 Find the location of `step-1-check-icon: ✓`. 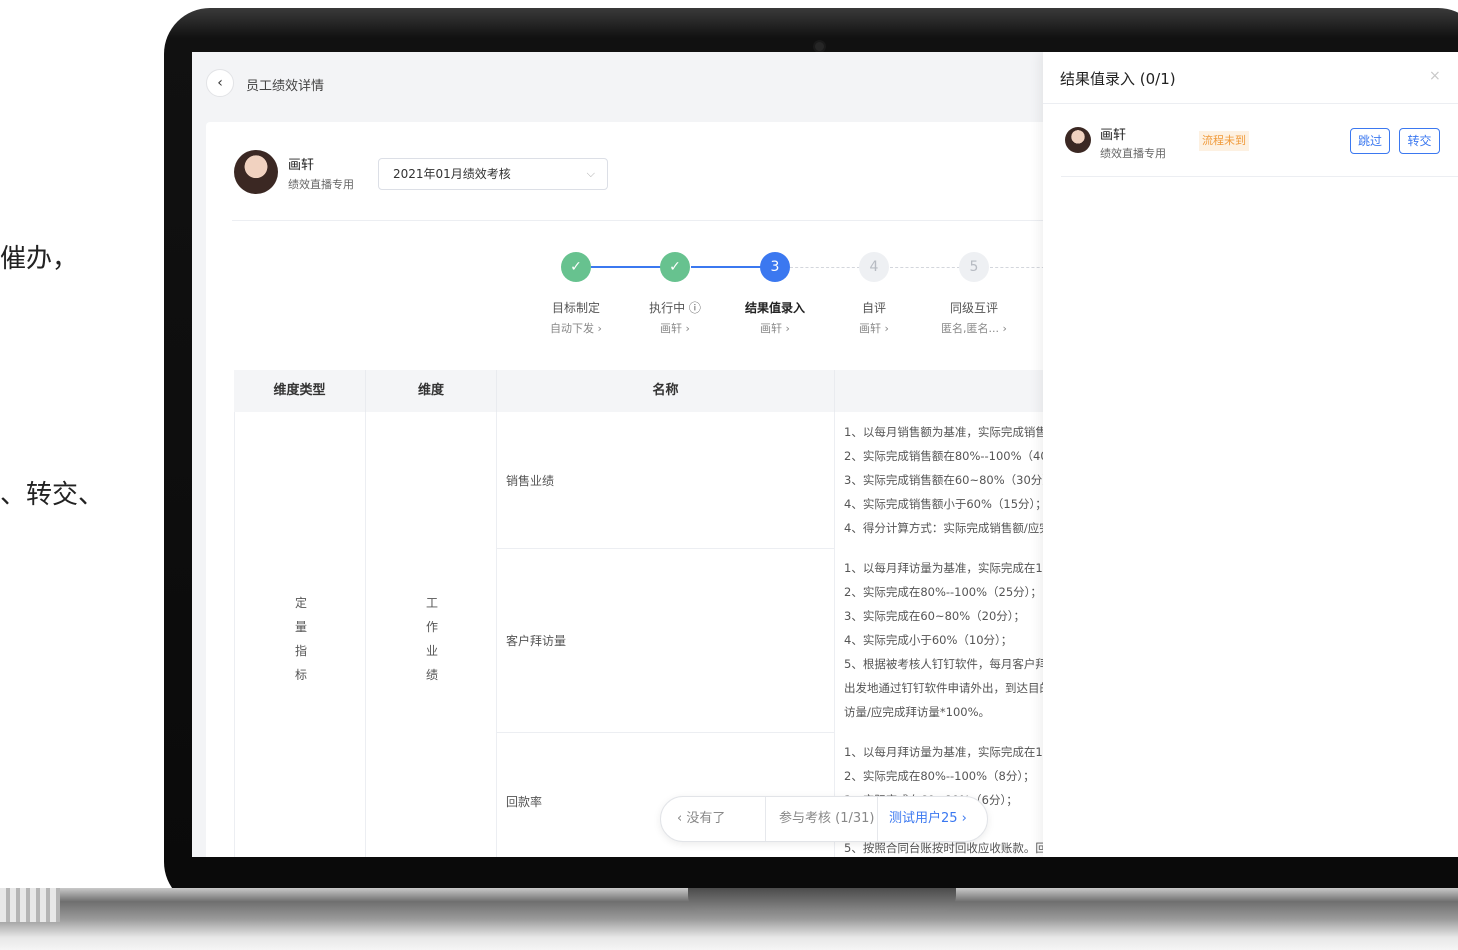

step-1-check-icon: ✓ is located at coordinates (576, 267).